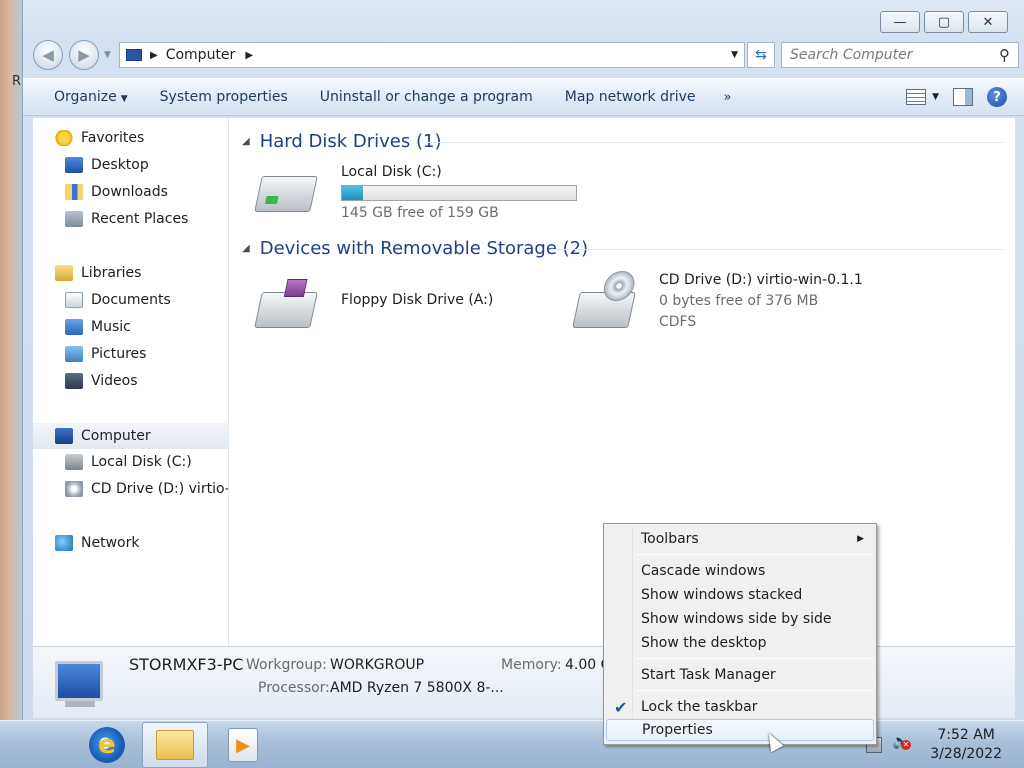 The image size is (1024, 768). What do you see at coordinates (740, 619) in the screenshot?
I see `menu-item-show-windows-side-by-side: Show windows side by side` at bounding box center [740, 619].